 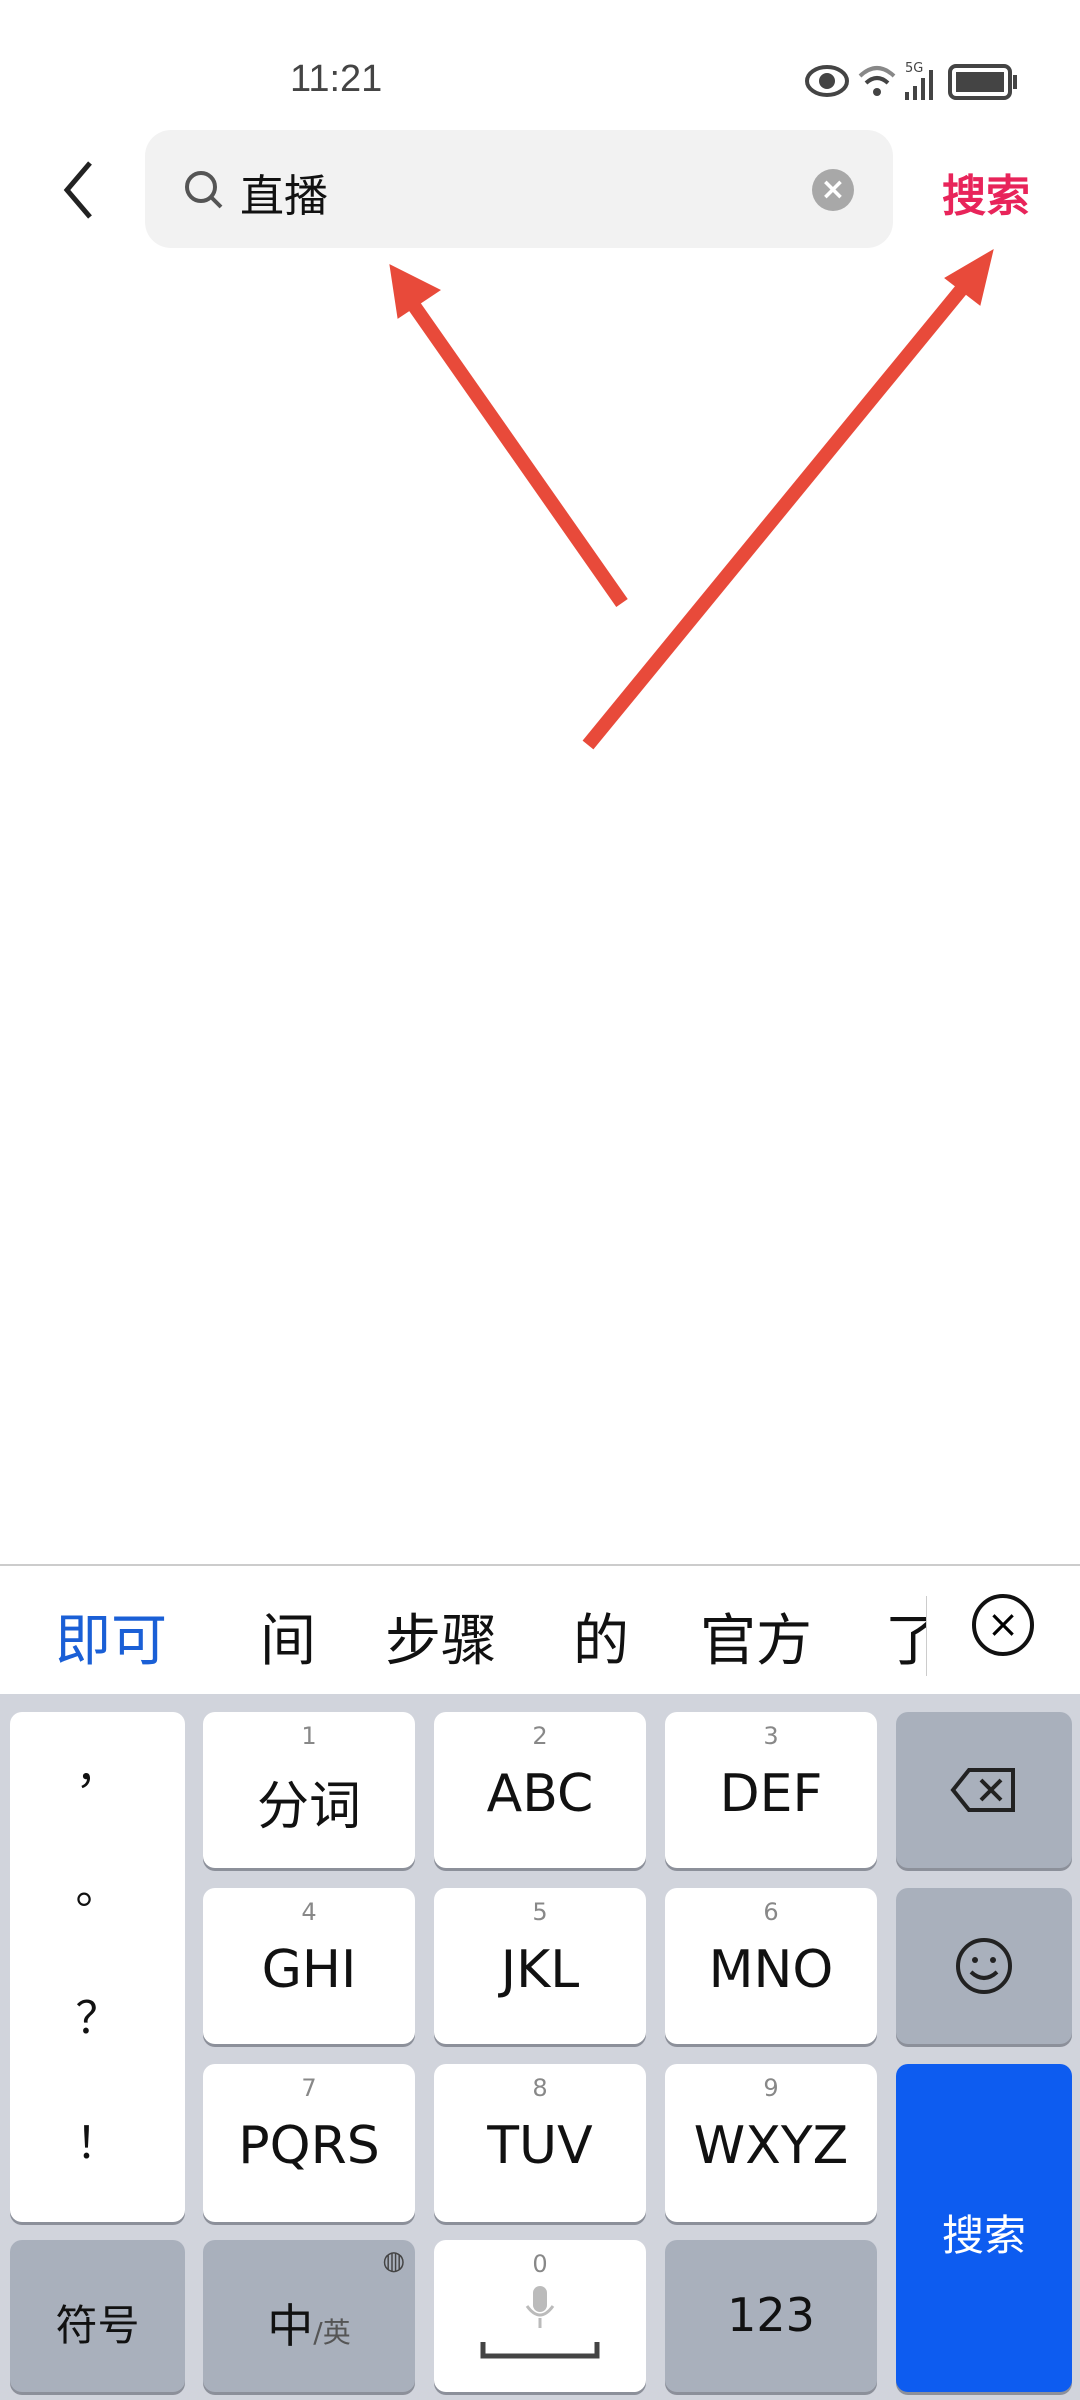 I want to click on emoji-icon, so click(x=984, y=1966).